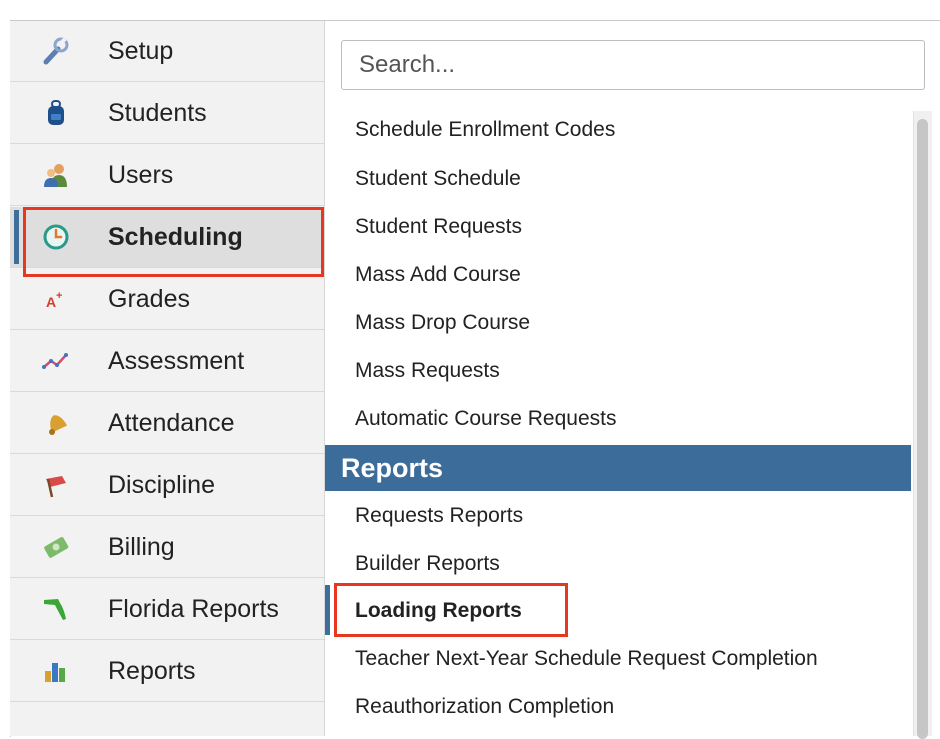 The image size is (940, 739). What do you see at coordinates (56, 175) in the screenshot?
I see `users-icon` at bounding box center [56, 175].